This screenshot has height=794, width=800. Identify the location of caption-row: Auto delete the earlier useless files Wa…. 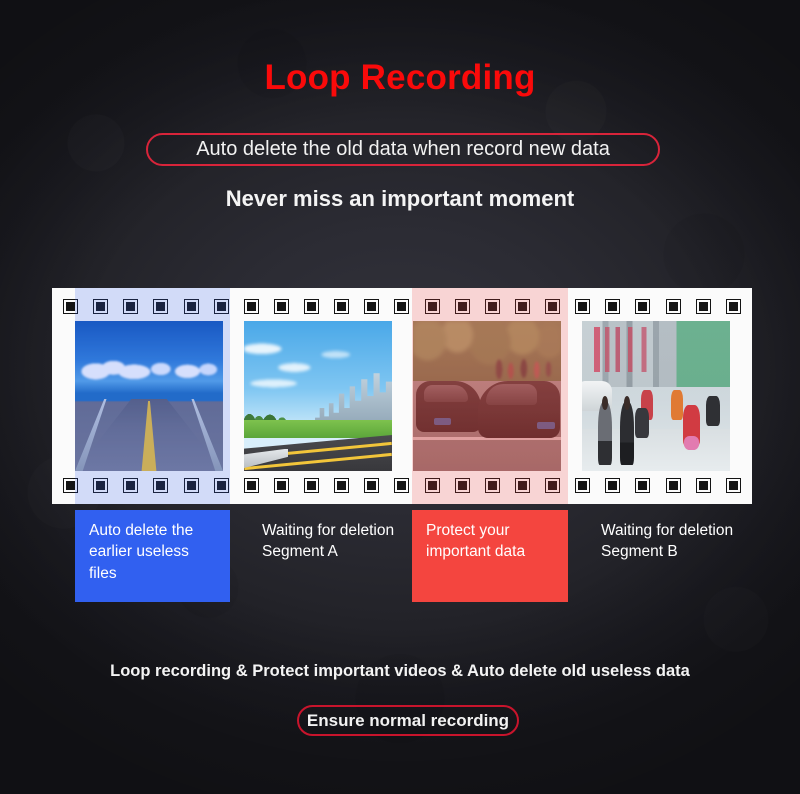
(402, 556).